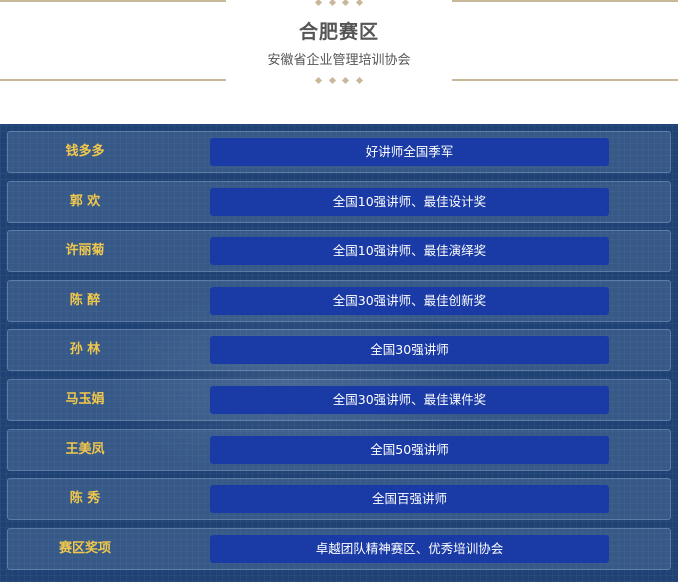  Describe the element at coordinates (85, 449) in the screenshot. I see `winner-name: 王美凤` at that location.